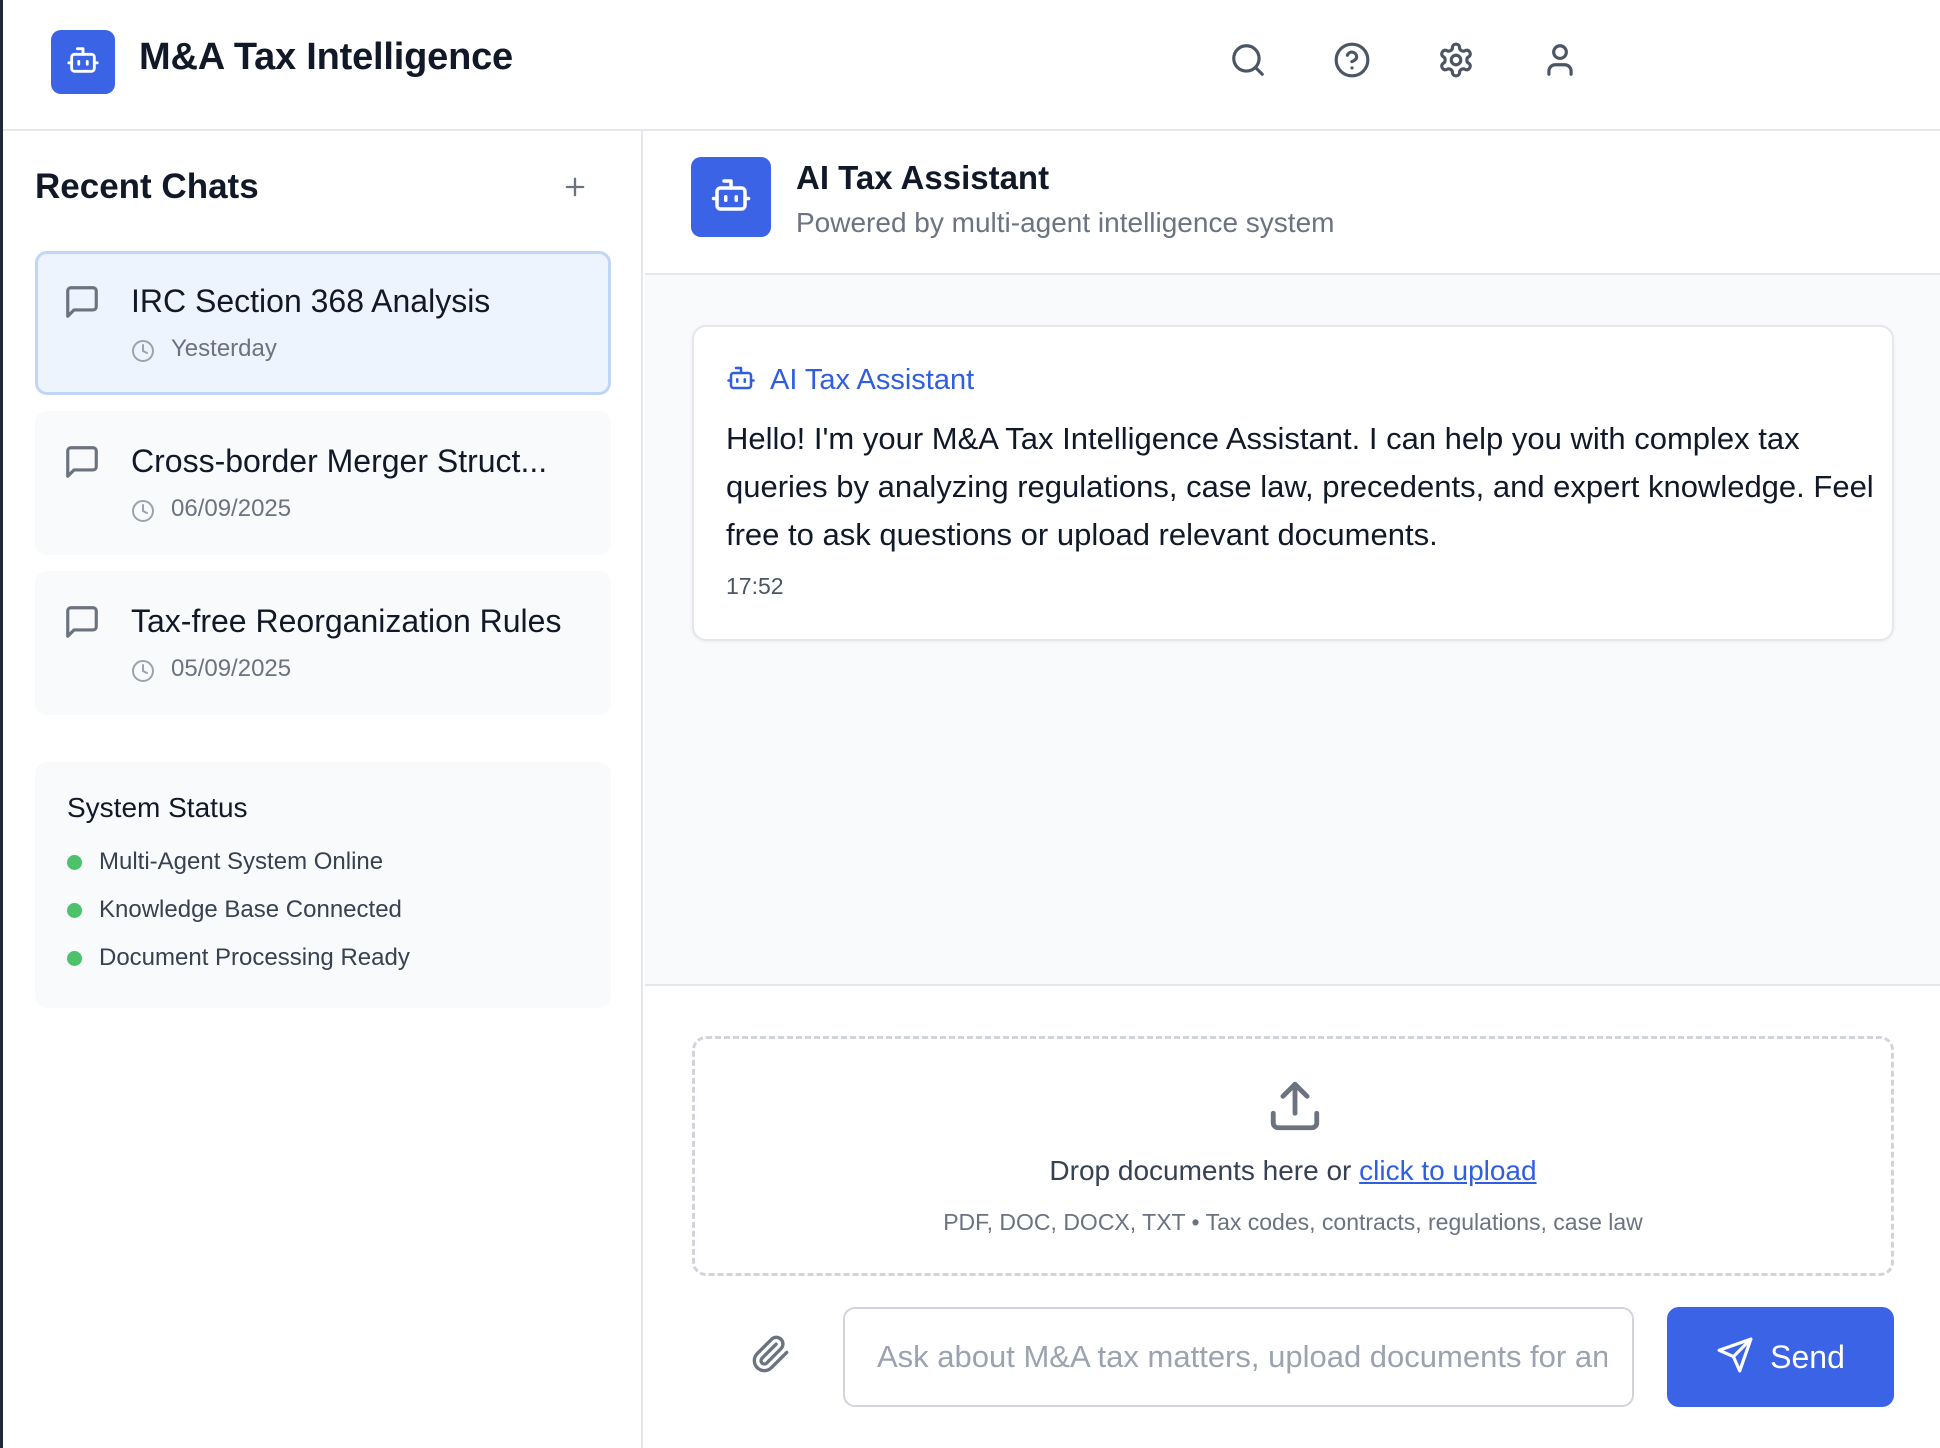 This screenshot has width=1940, height=1448. What do you see at coordinates (231, 668) in the screenshot?
I see `chat-item-date: 05/09/2025` at bounding box center [231, 668].